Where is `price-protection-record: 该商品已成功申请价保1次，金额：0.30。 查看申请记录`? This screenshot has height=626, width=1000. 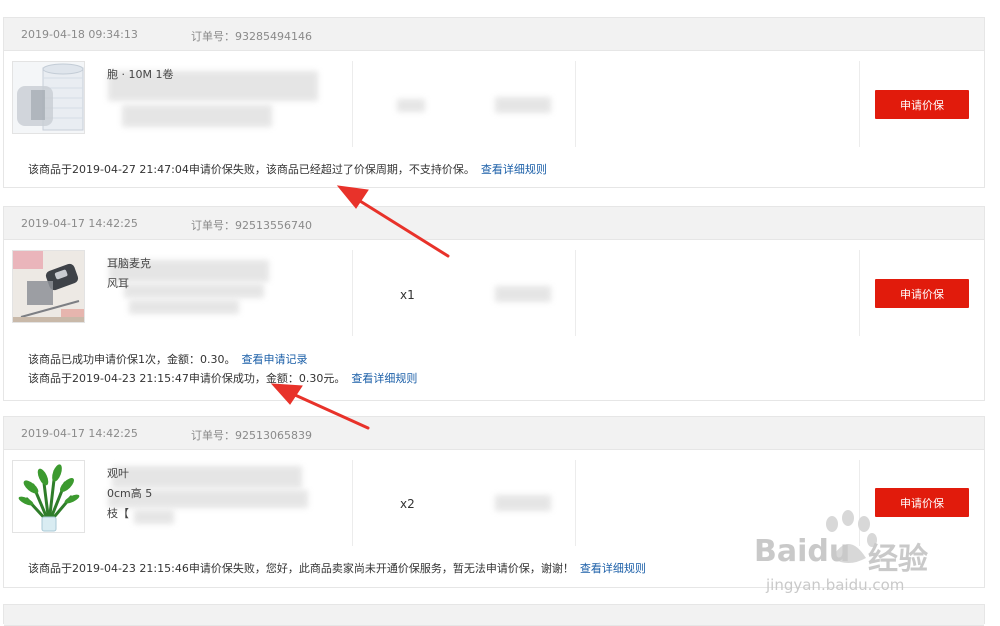
price-protection-record: 该商品已成功申请价保1次，金额：0.30。 查看申请记录 is located at coordinates (168, 359).